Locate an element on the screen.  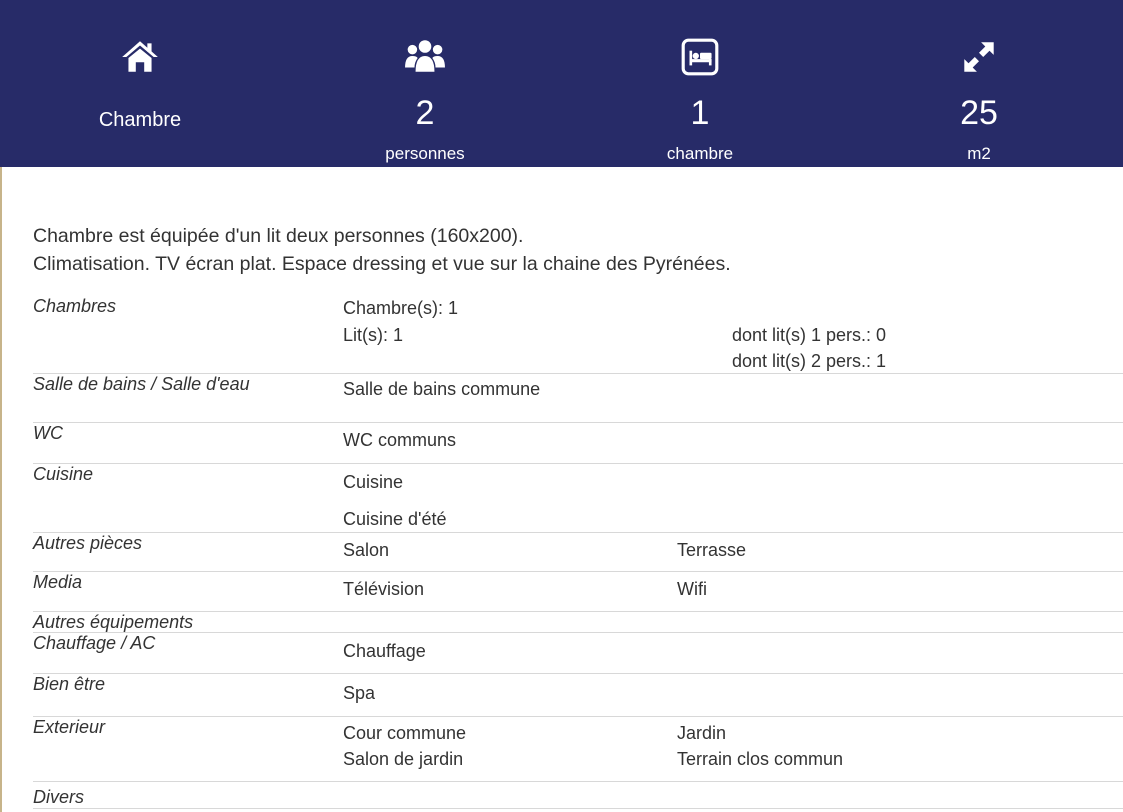
row-name: WC is located at coordinates (48, 433).